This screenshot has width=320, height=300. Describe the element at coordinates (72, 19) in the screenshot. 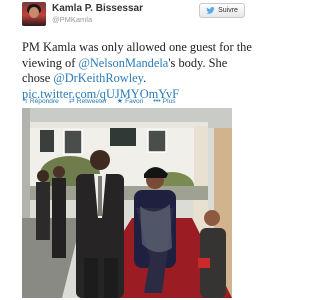

I see `user-handle: @PMKamla` at that location.